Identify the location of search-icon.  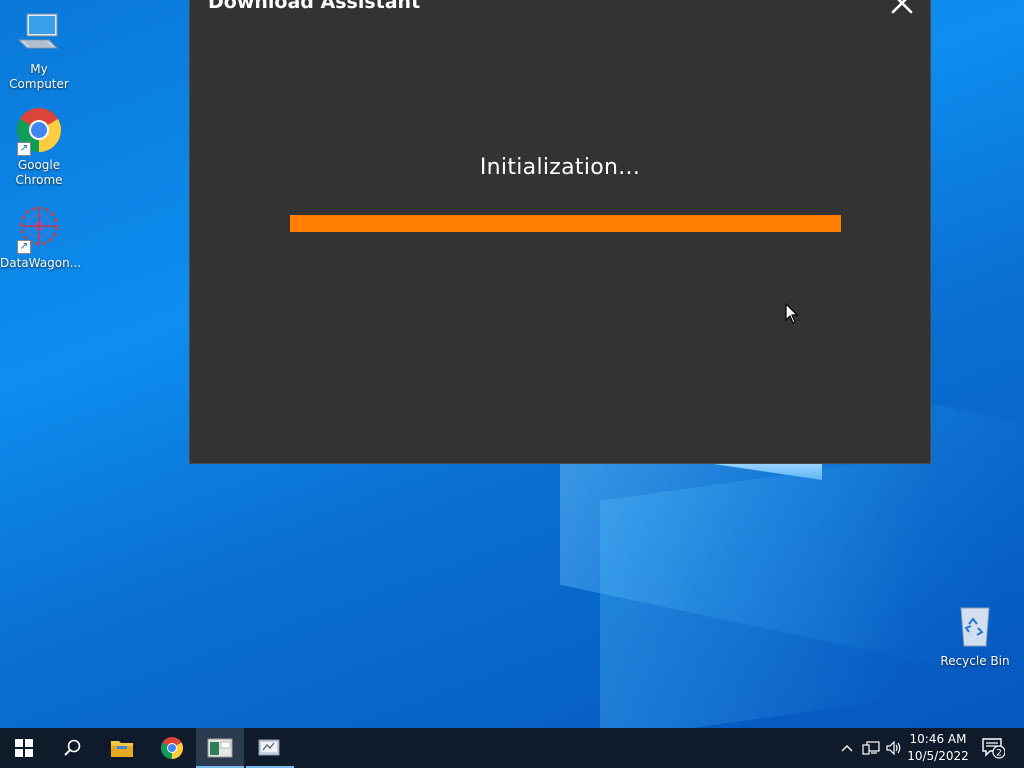
(72, 748).